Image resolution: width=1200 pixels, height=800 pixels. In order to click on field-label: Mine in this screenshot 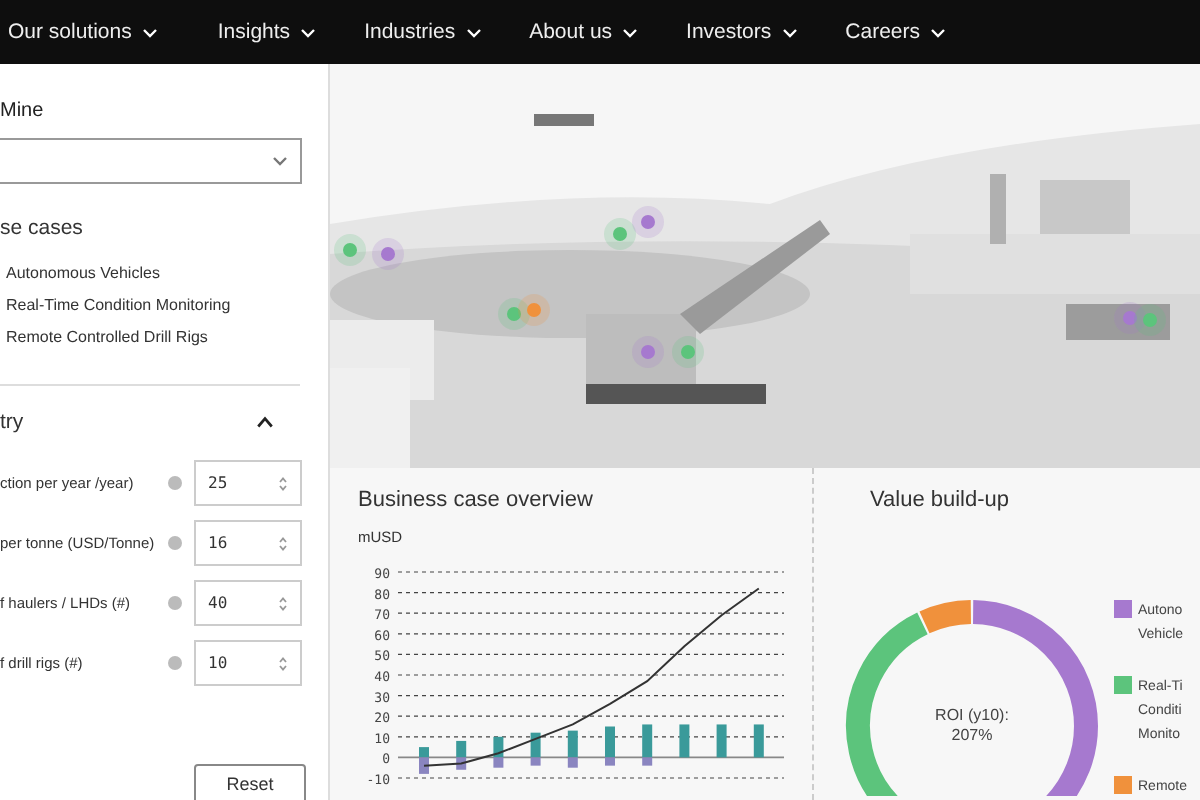, I will do `click(23, 111)`.